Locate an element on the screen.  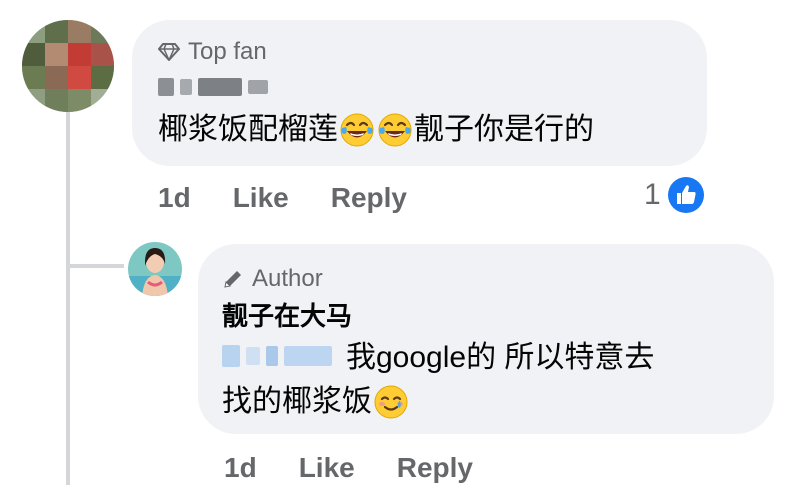
comment-timestamp: 1d is located at coordinates (174, 198).